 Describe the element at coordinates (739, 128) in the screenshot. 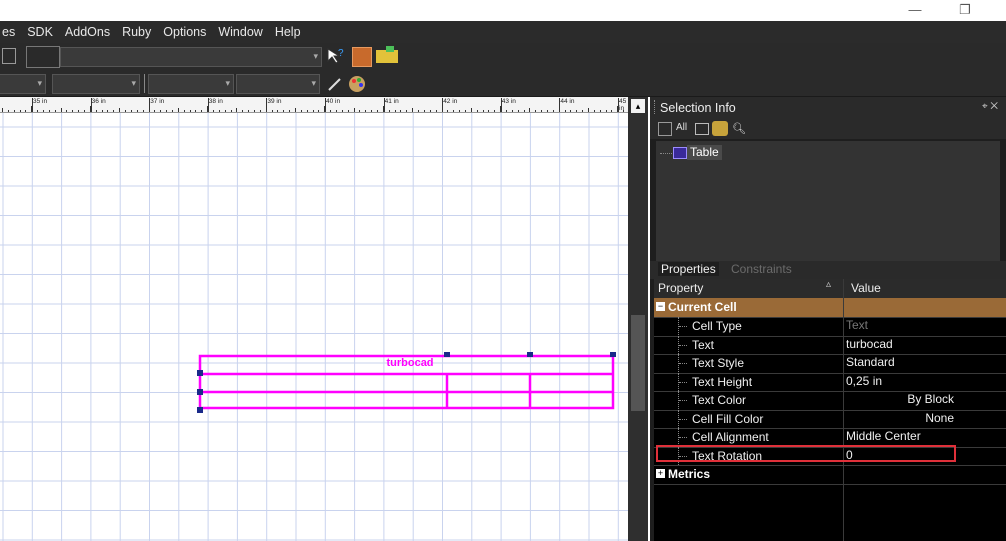

I see `zoom-icon: 🔍︎` at that location.